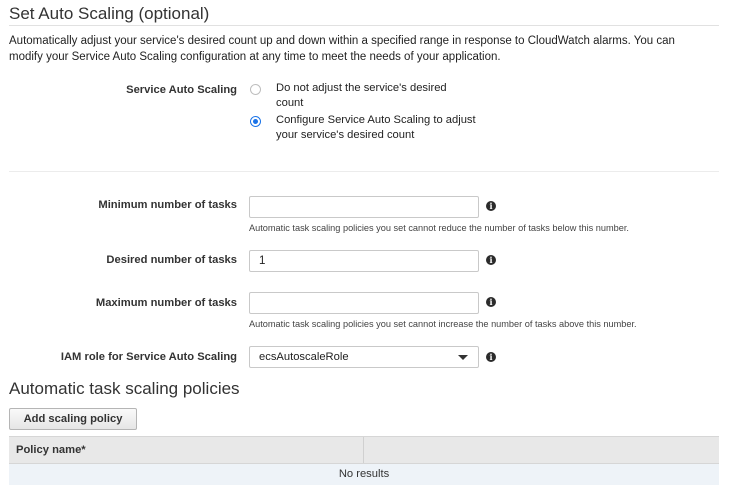  I want to click on iam-role-label: IAM role for Service Auto Scaling, so click(148, 357).